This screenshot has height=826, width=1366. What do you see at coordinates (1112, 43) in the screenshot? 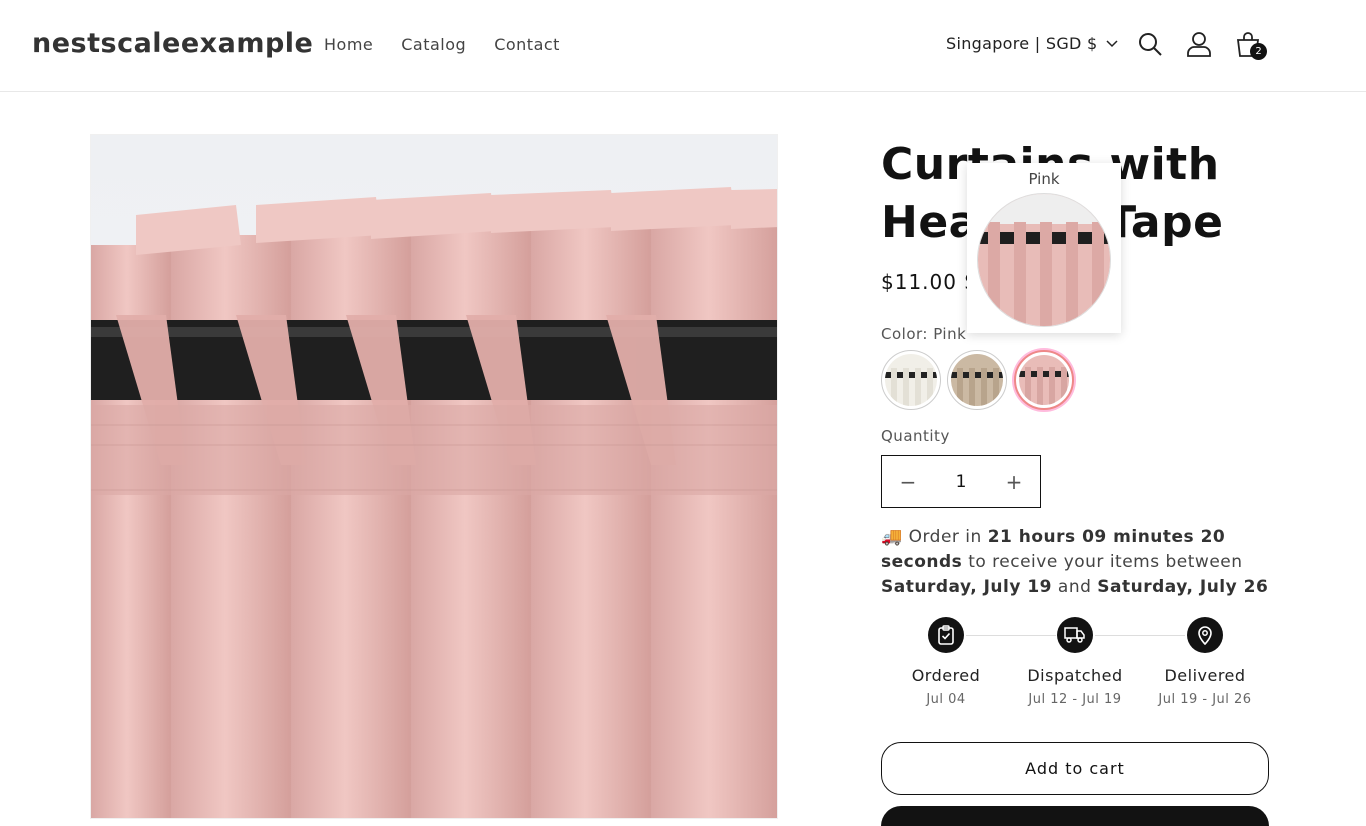
I see `chevron-down-icon` at bounding box center [1112, 43].